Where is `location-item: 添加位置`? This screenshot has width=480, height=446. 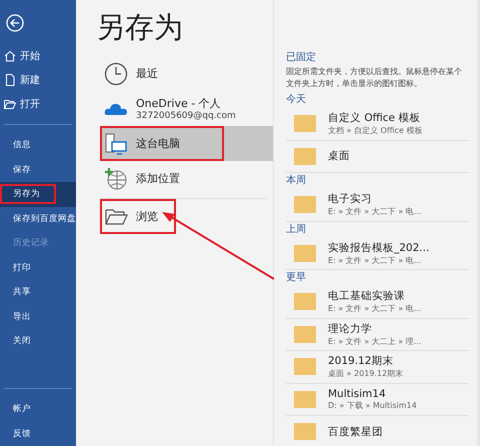
location-item: 添加位置 is located at coordinates (186, 178).